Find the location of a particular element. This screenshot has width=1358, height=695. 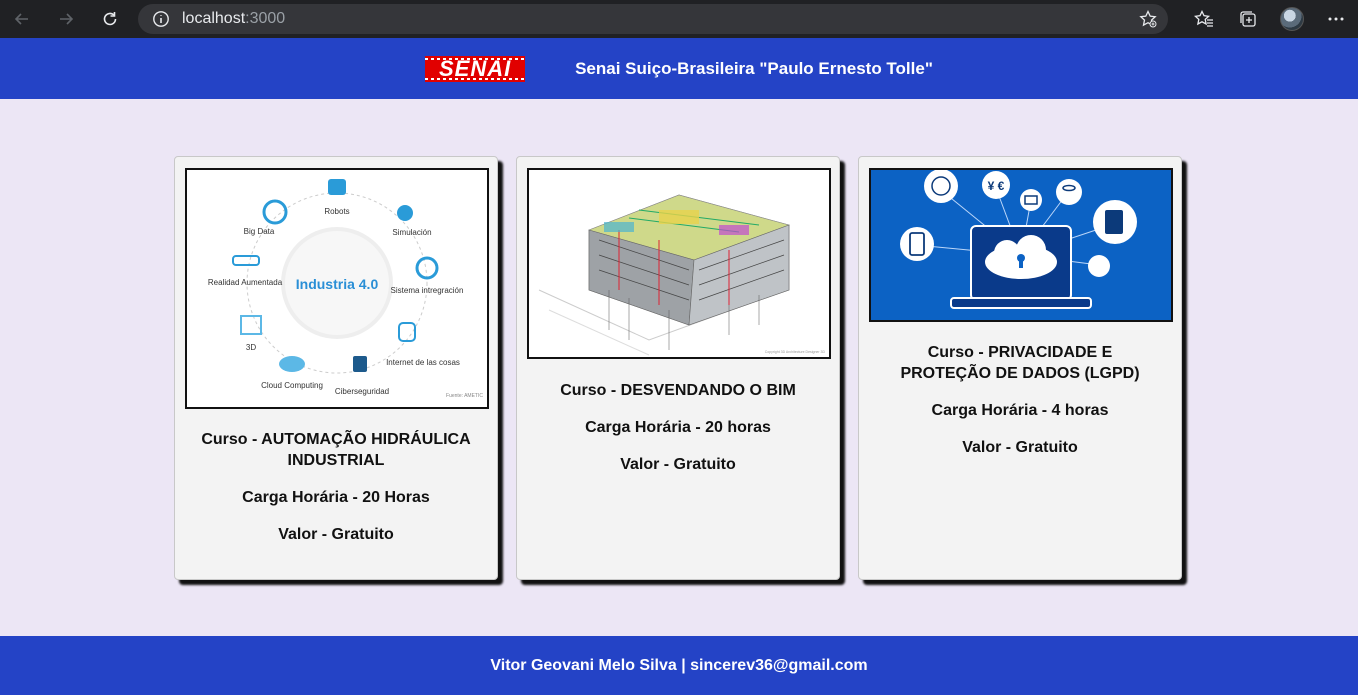

senai-logo: SENAI is located at coordinates (475, 68).